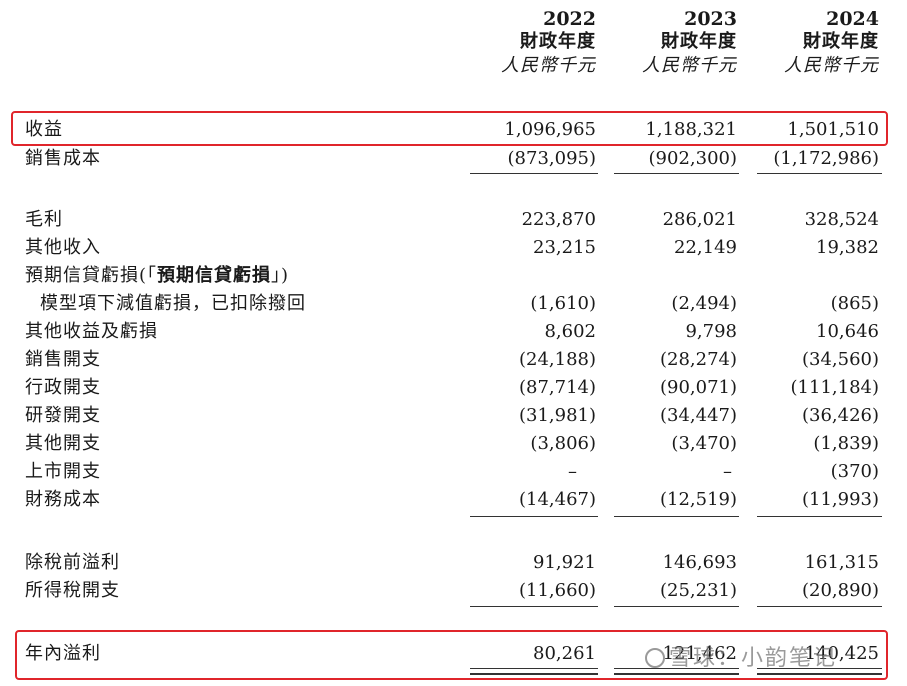 The height and width of the screenshot is (686, 907). Describe the element at coordinates (840, 590) in the screenshot. I see `value-2024: (20,890)` at that location.